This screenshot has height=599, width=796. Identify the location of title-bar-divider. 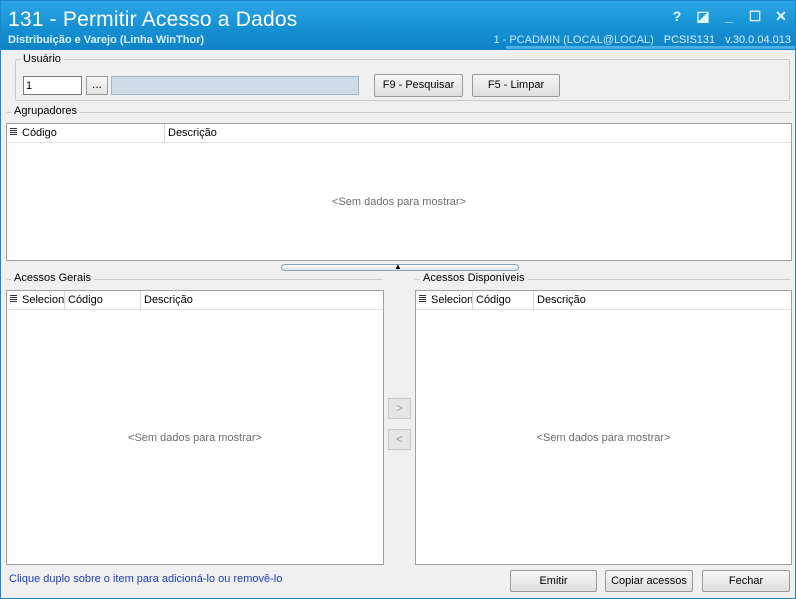
(650, 47).